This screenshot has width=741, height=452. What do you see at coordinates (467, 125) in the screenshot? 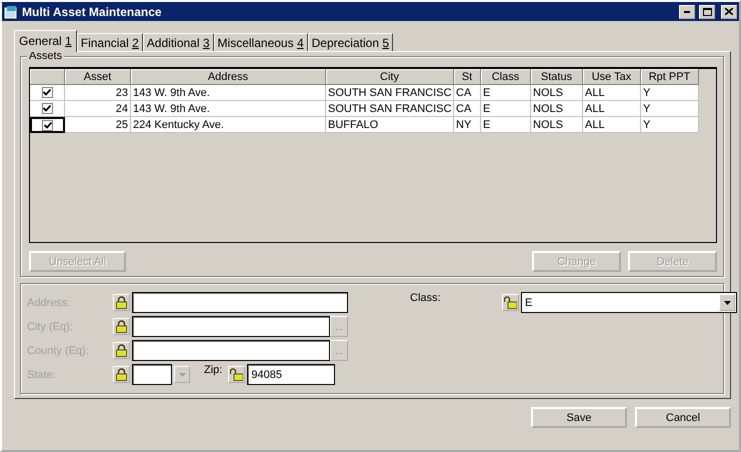
I see `table-cell: NY` at bounding box center [467, 125].